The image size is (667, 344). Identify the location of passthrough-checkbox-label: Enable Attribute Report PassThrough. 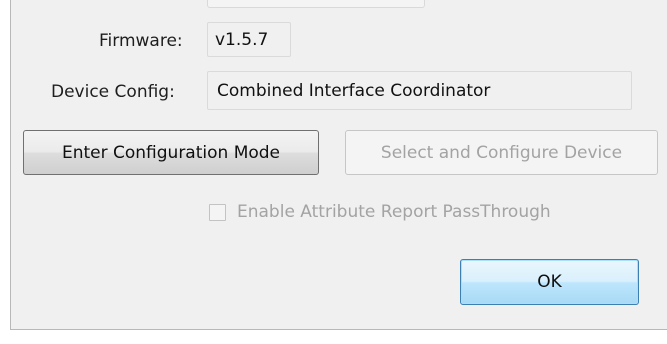
(394, 212).